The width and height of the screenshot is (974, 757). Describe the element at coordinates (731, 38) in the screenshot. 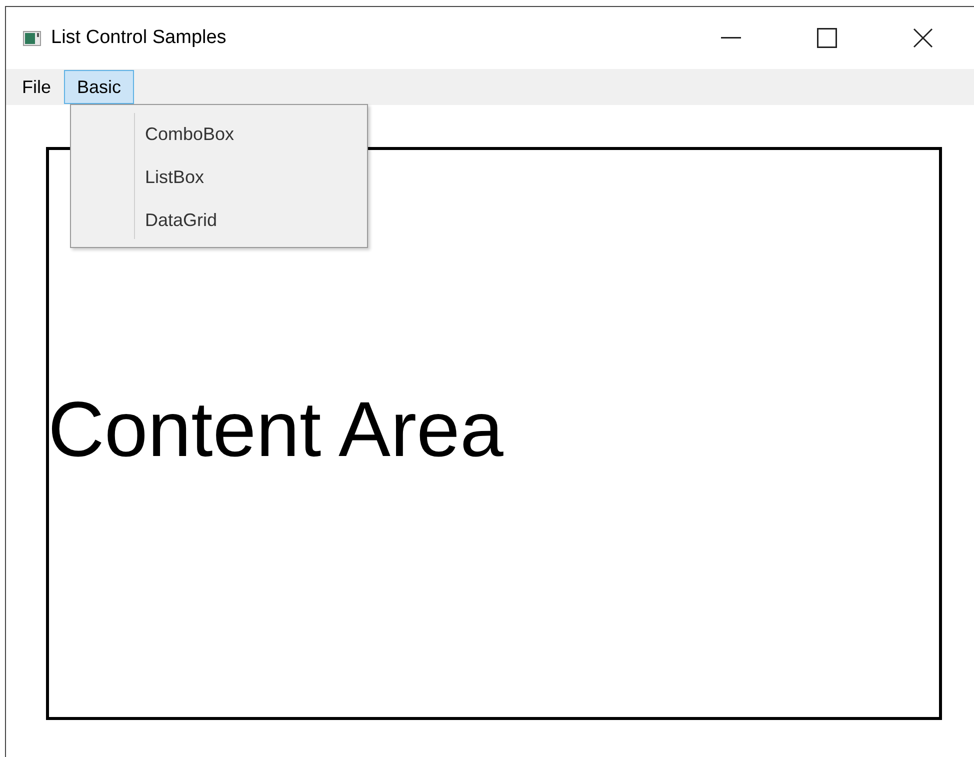

I see `minimize-icon` at that location.